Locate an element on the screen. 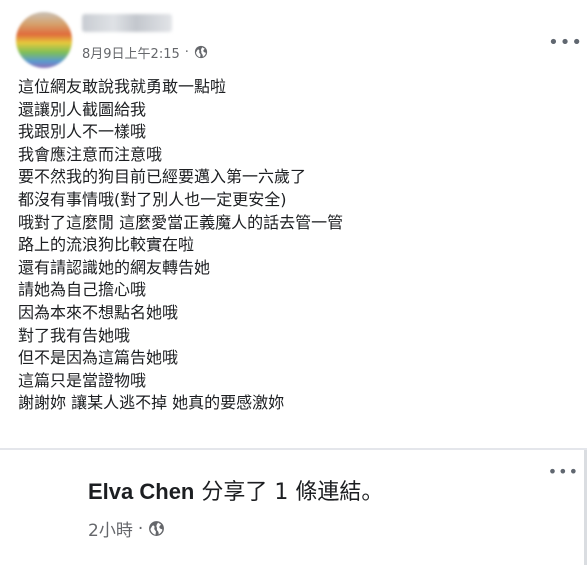  divider is located at coordinates (293, 449).